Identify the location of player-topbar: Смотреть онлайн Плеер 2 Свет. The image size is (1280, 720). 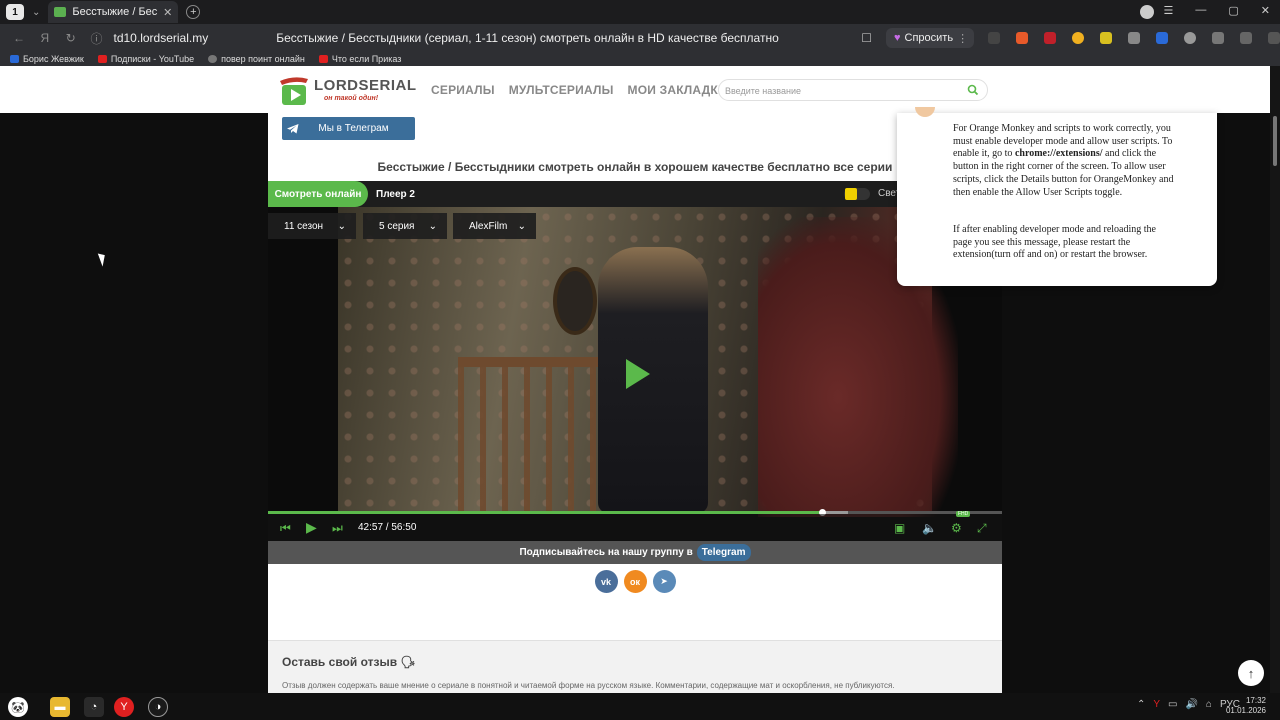
(635, 194).